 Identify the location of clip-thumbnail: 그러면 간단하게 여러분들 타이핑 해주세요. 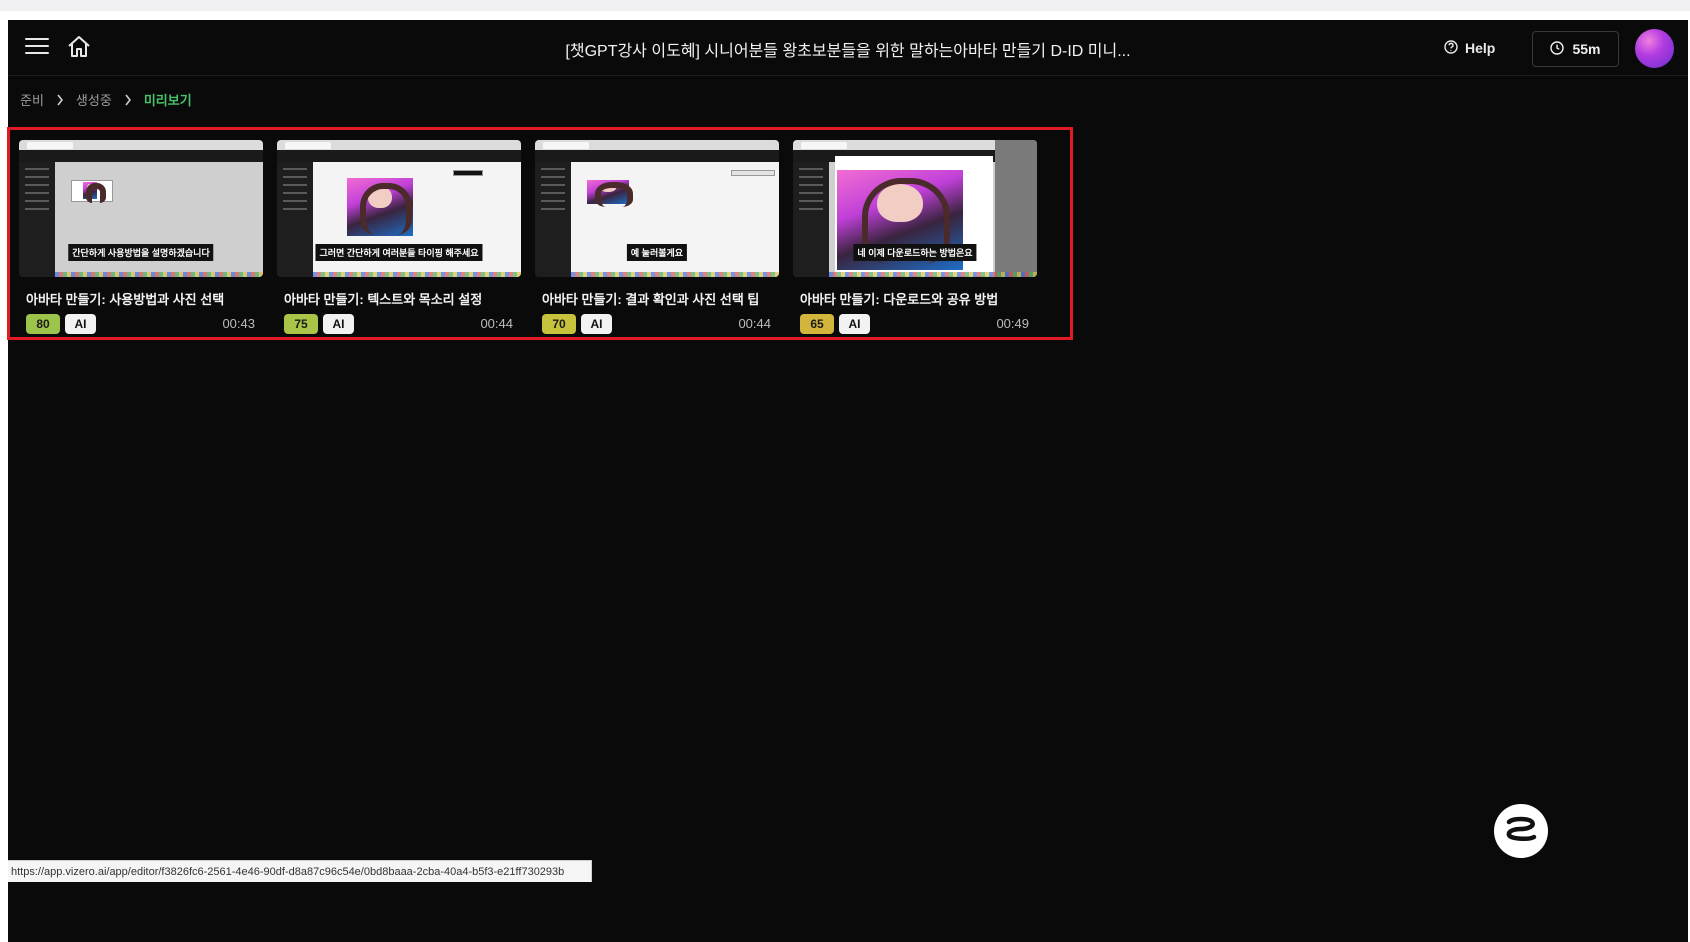
(399, 208).